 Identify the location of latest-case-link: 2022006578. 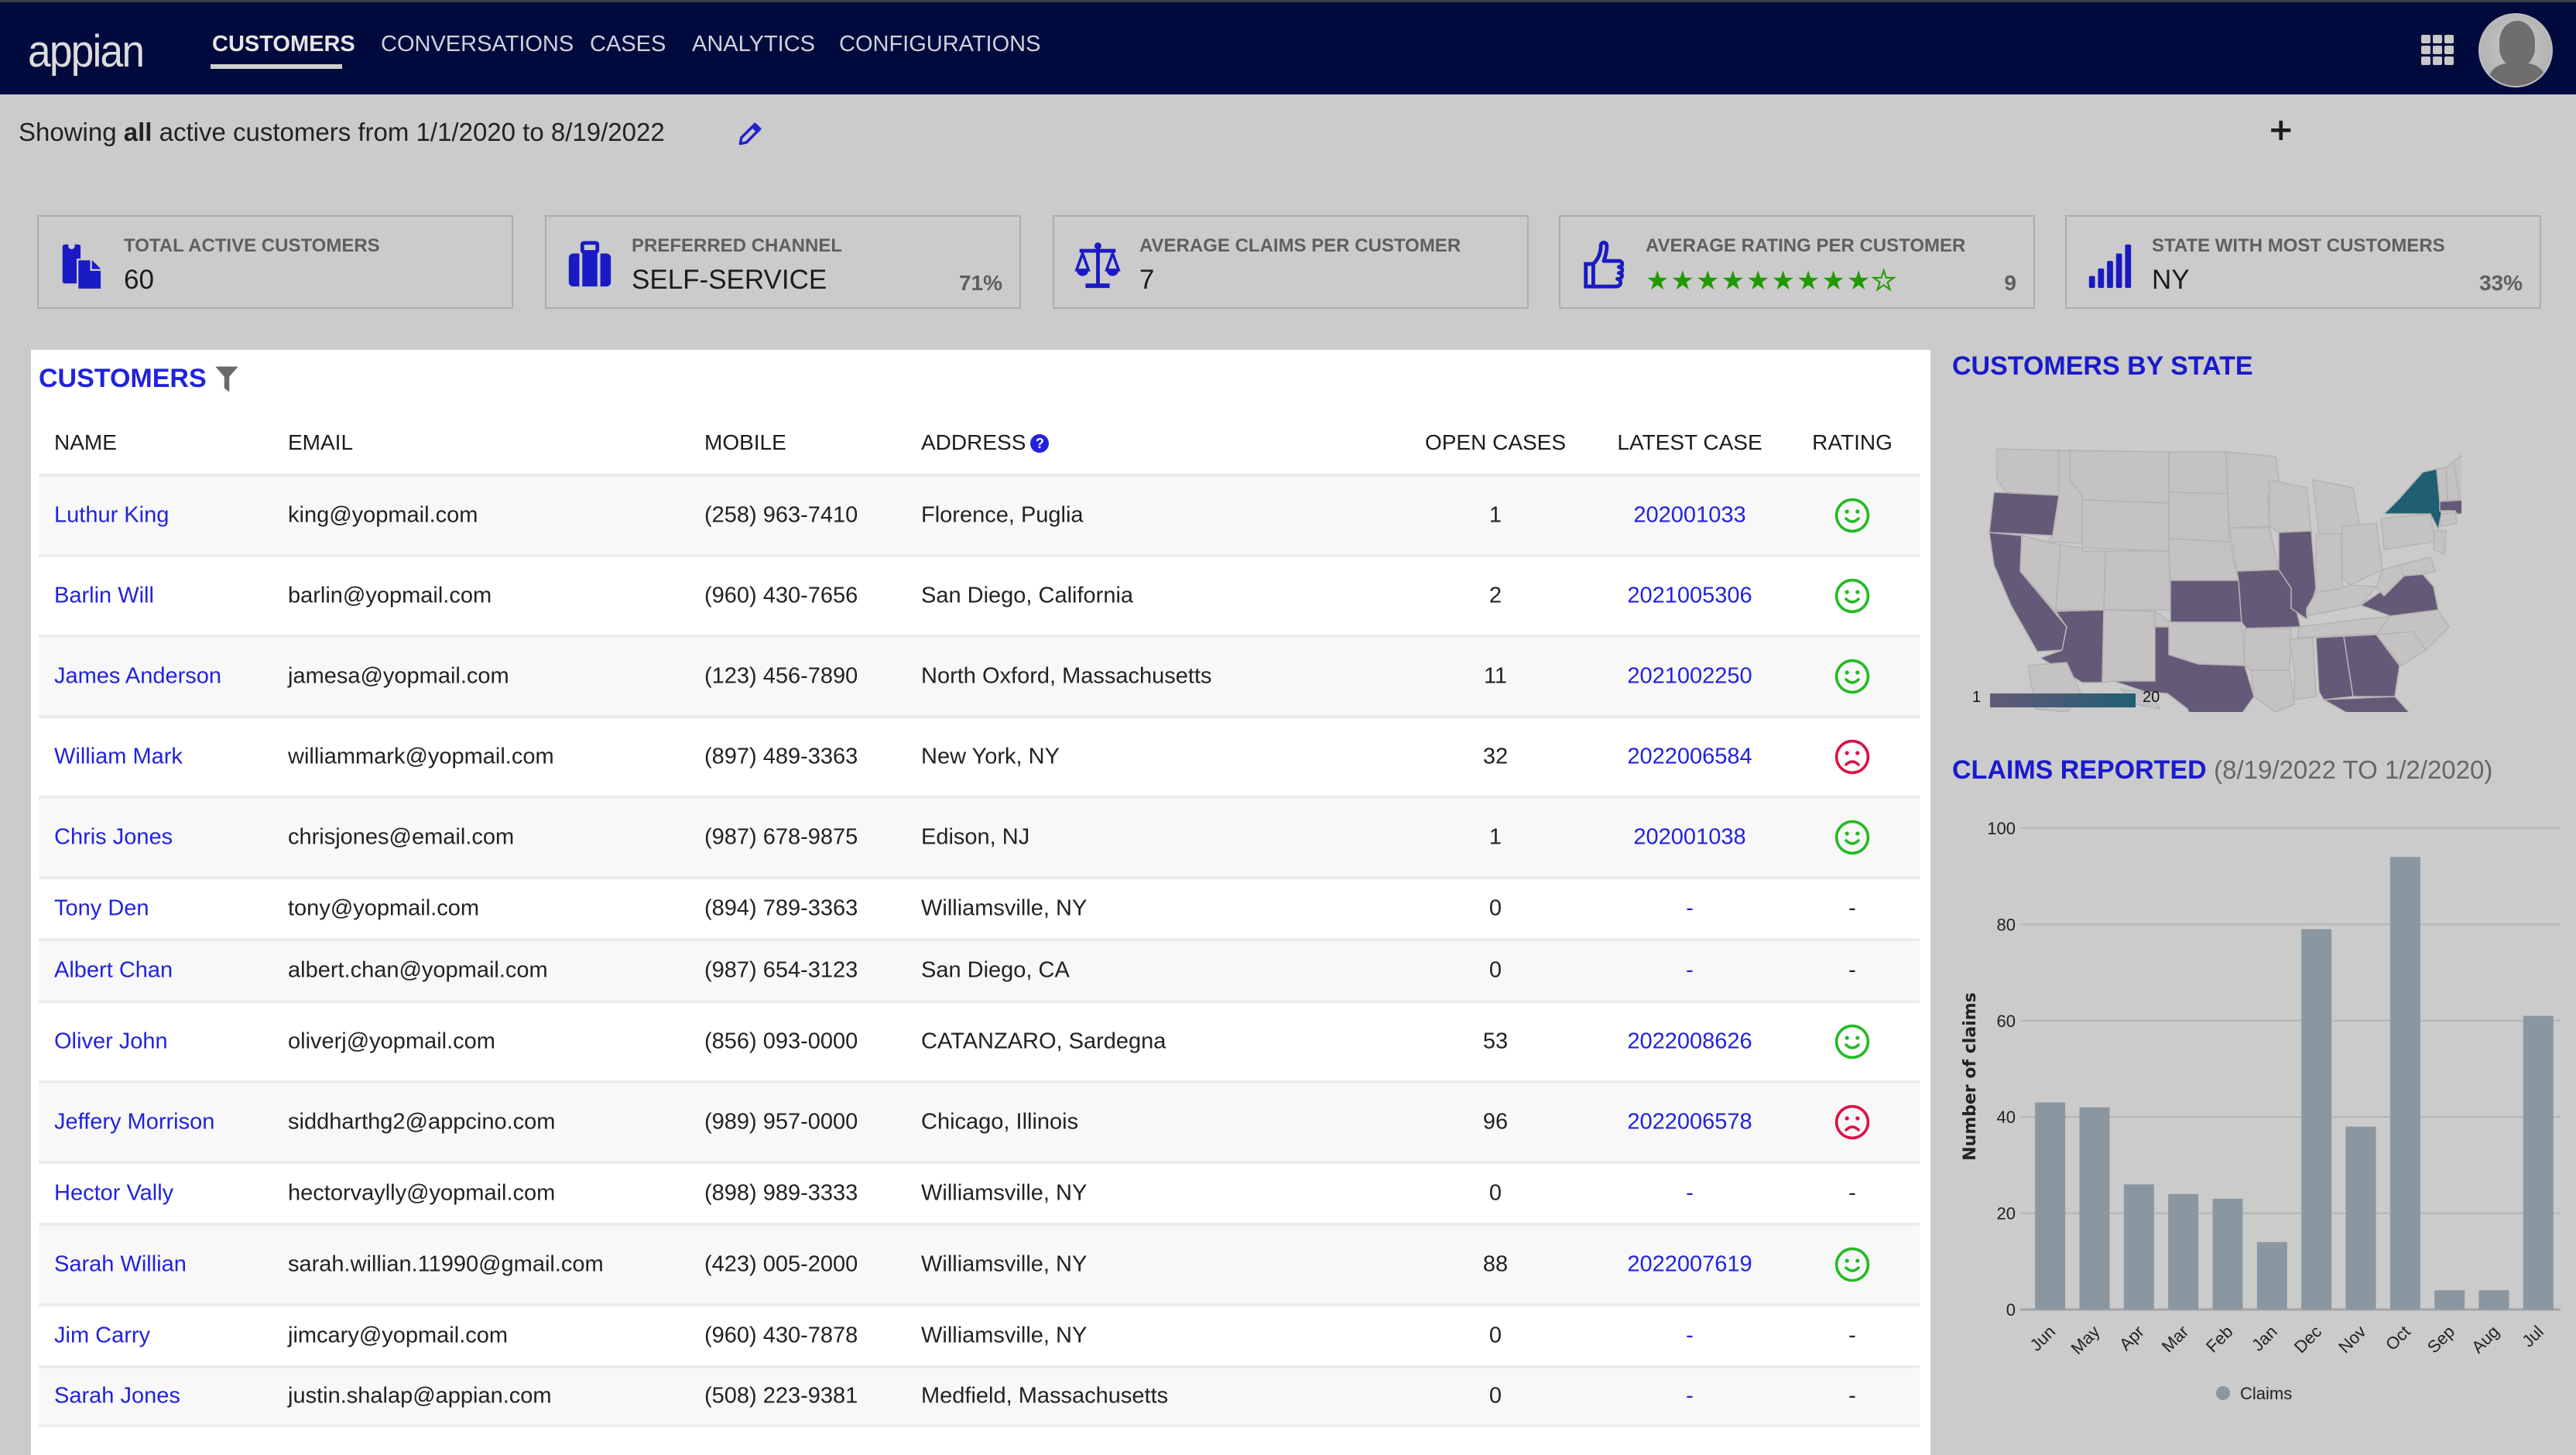
(1689, 1122).